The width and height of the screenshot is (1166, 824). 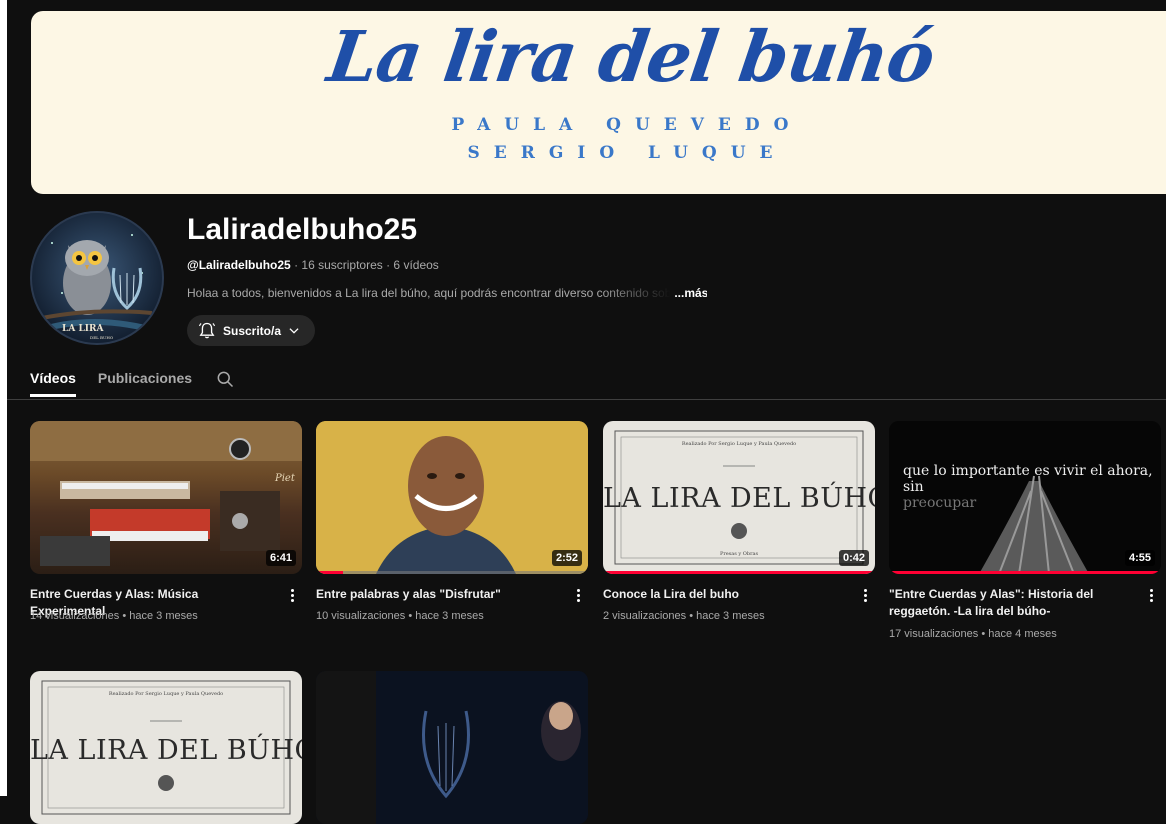 I want to click on video-meta: 10 visualizaciones • hace 3 meses, so click(x=400, y=616).